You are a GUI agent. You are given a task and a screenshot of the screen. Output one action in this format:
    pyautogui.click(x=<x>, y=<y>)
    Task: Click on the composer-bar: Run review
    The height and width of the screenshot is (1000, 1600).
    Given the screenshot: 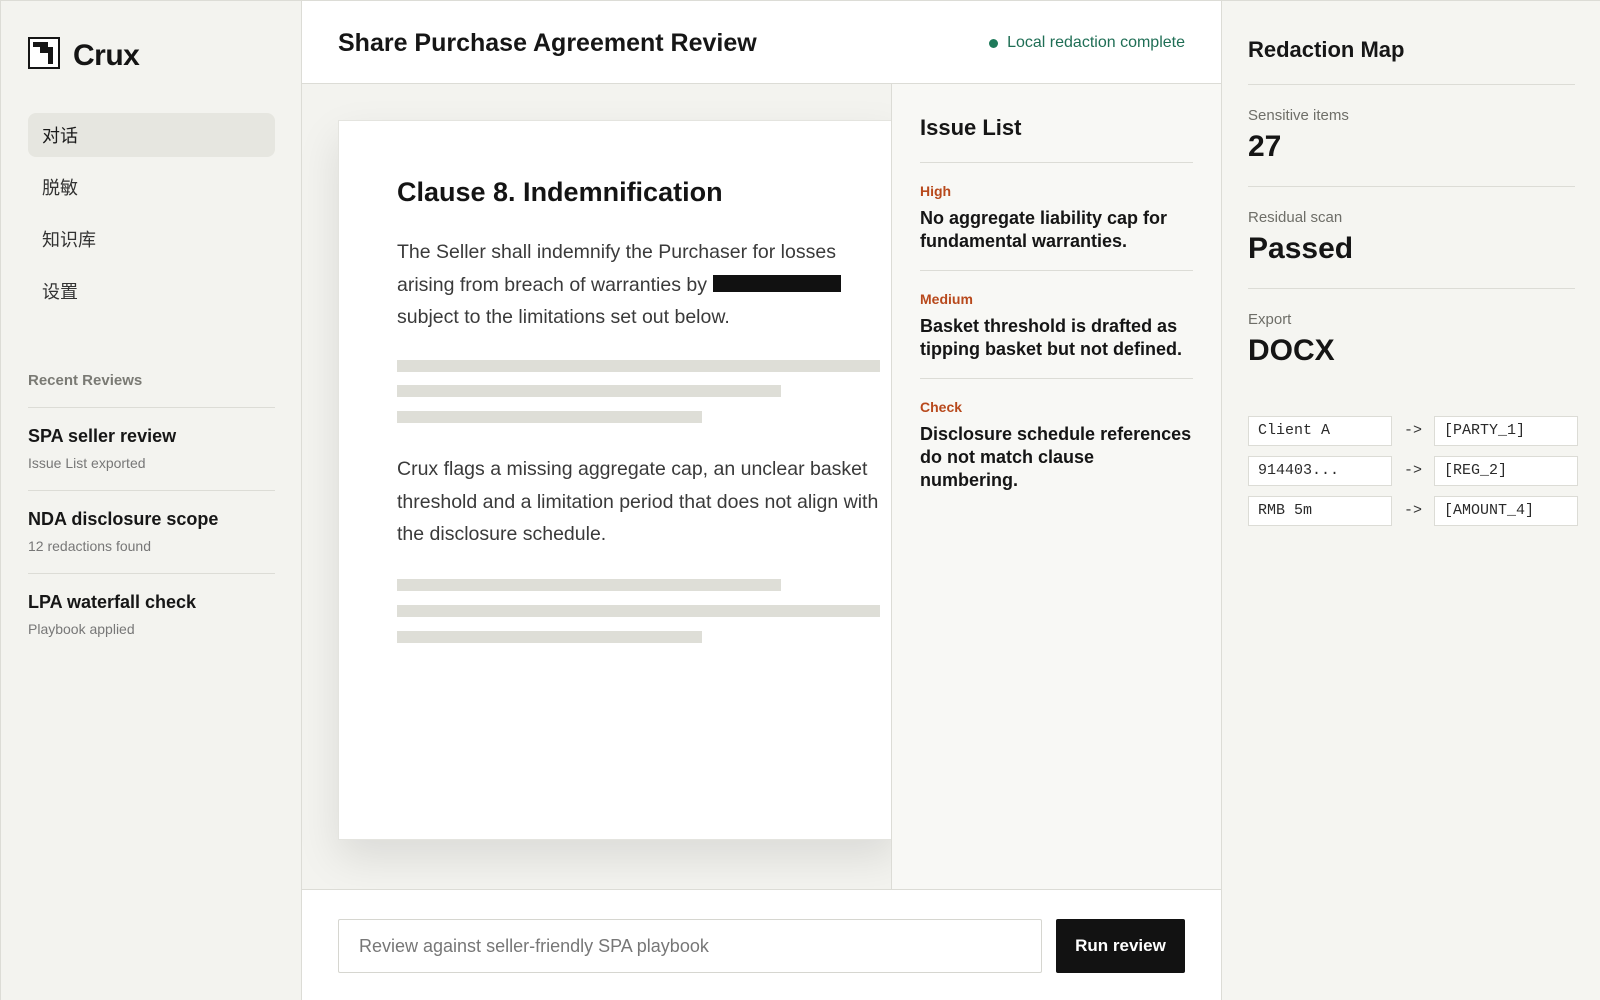 What is the action you would take?
    pyautogui.click(x=761, y=944)
    